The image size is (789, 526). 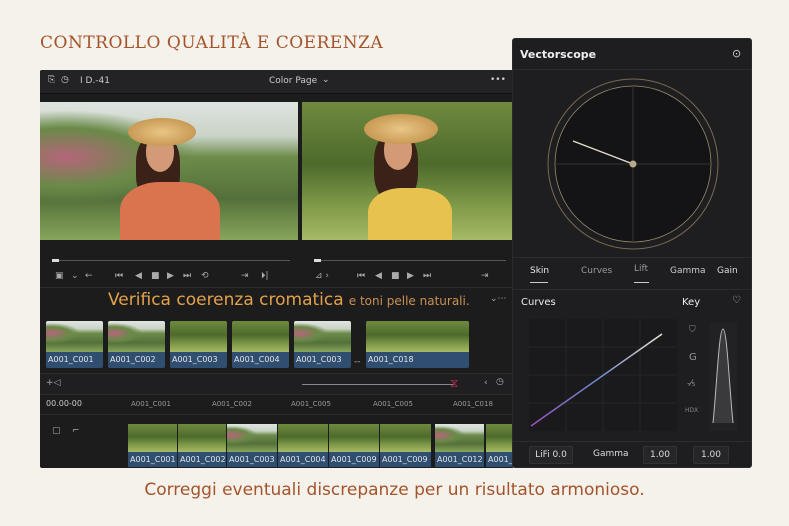 I want to click on ruler-label: A001_C002, so click(x=232, y=404).